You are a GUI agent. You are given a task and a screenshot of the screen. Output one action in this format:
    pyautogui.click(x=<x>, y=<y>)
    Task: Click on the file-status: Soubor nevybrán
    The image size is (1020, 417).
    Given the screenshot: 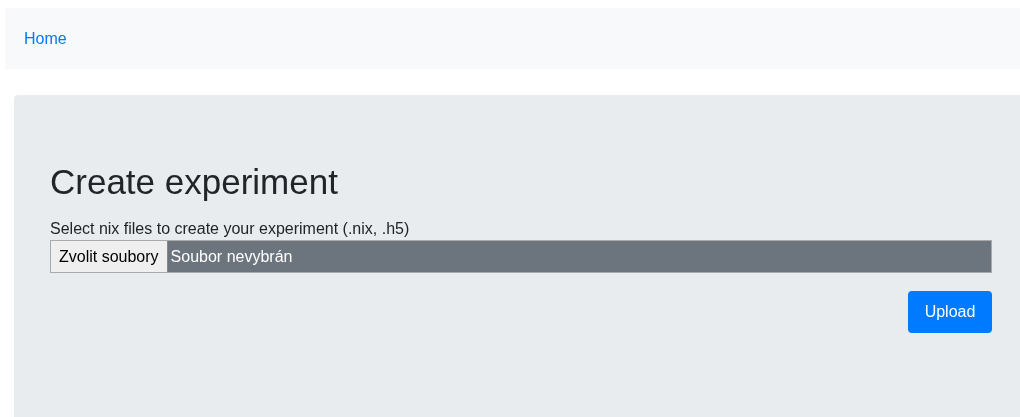 What is the action you would take?
    pyautogui.click(x=231, y=256)
    